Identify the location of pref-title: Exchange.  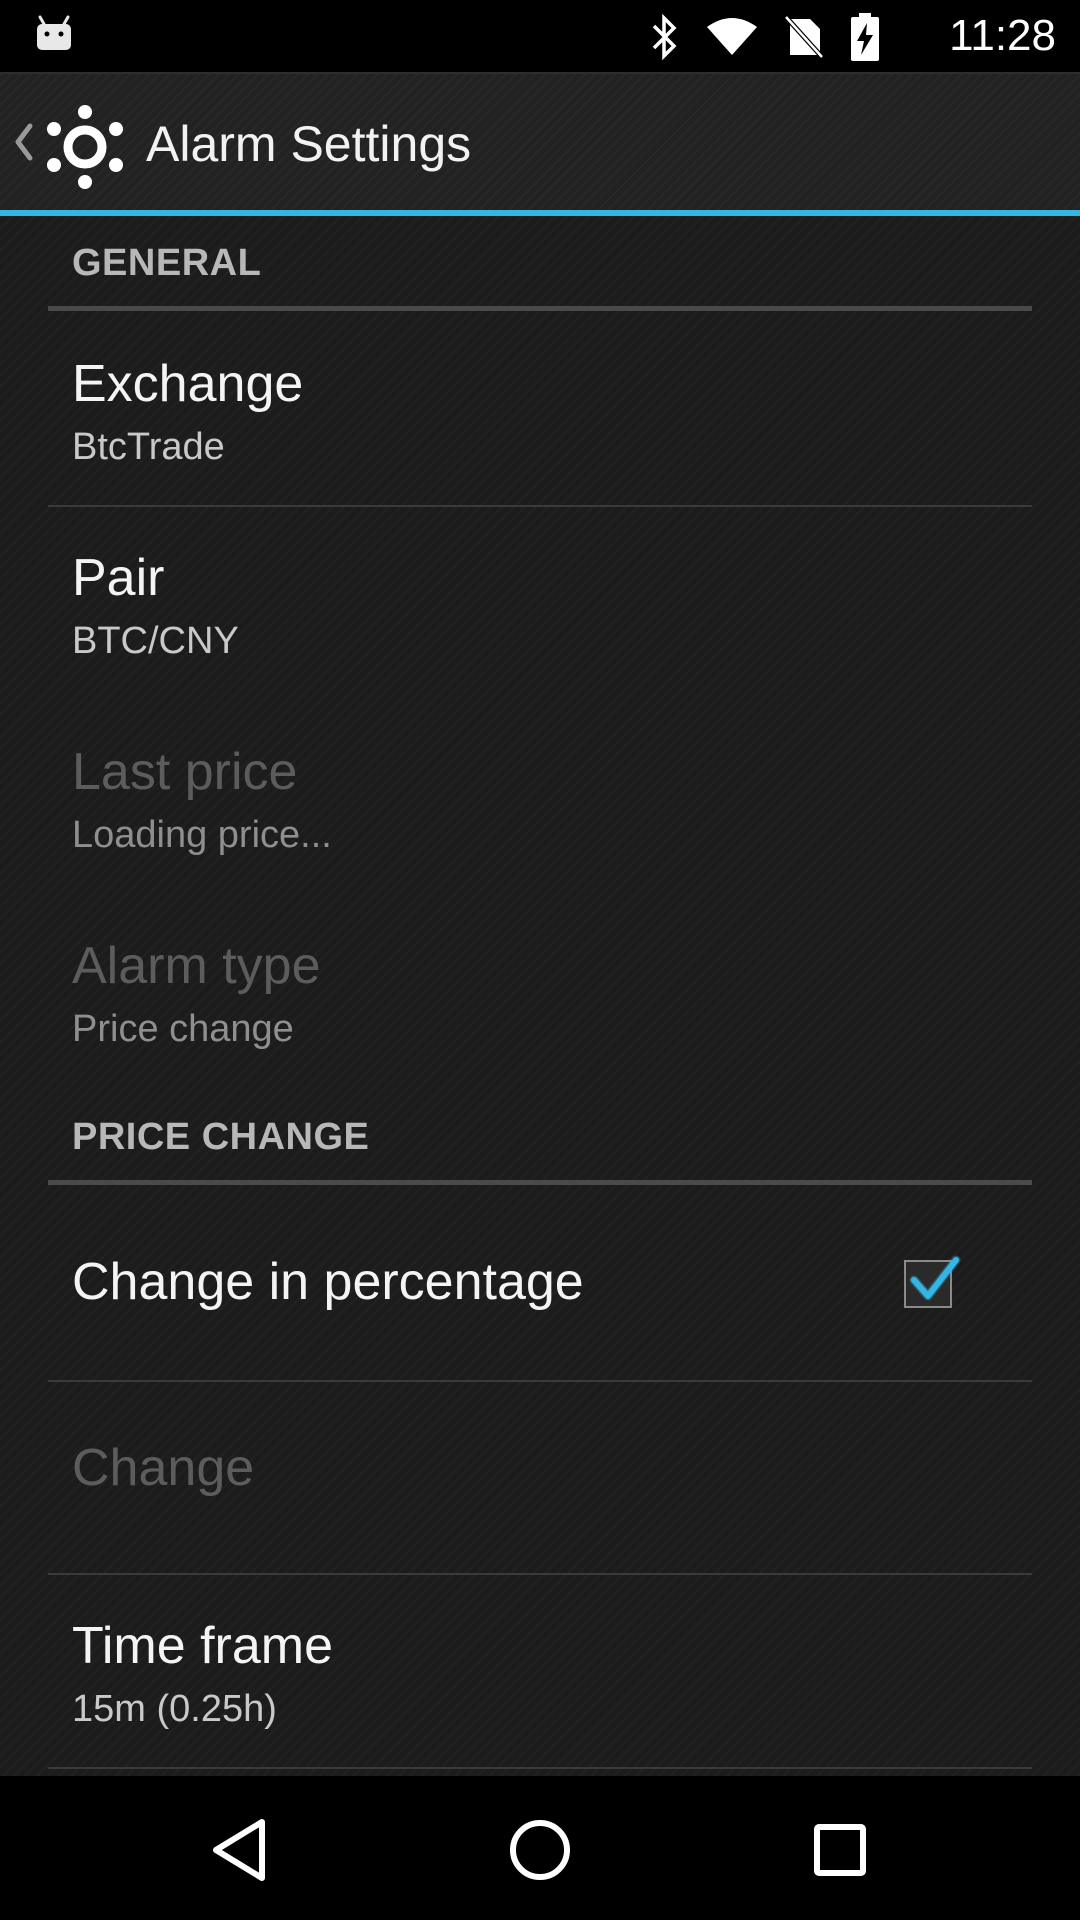
(188, 384).